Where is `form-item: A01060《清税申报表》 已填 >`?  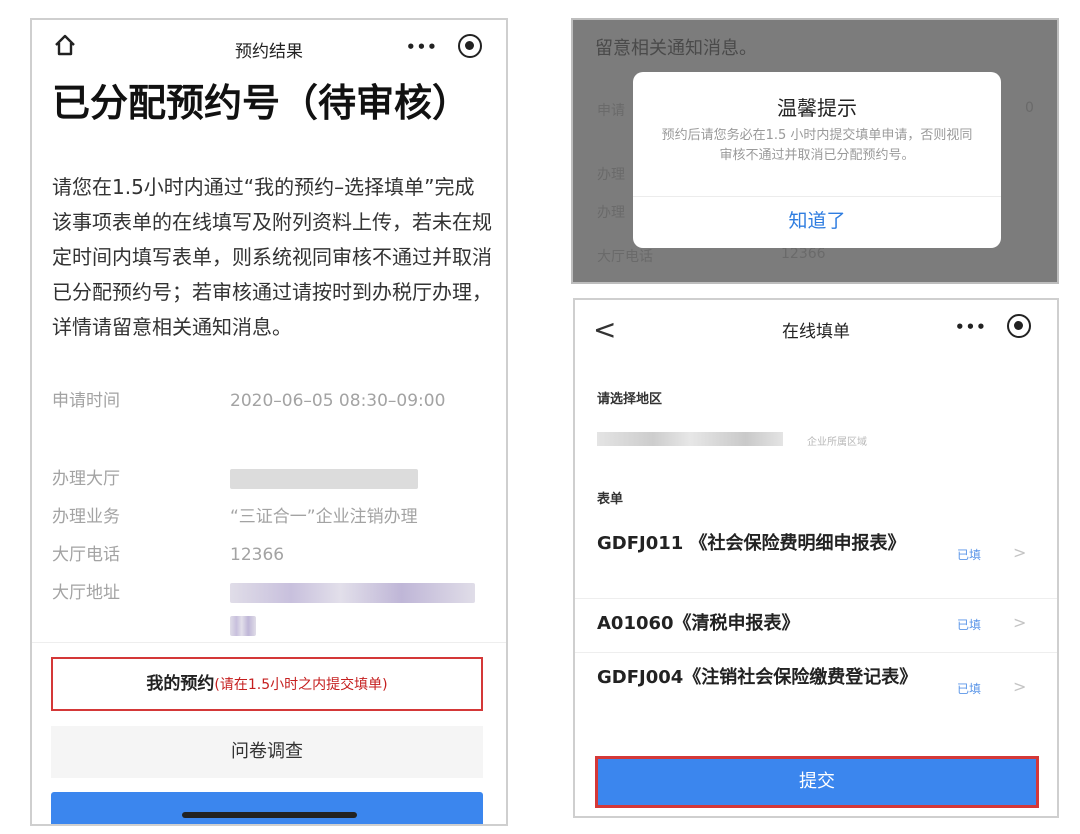 form-item: A01060《清税申报表》 已填 > is located at coordinates (816, 628).